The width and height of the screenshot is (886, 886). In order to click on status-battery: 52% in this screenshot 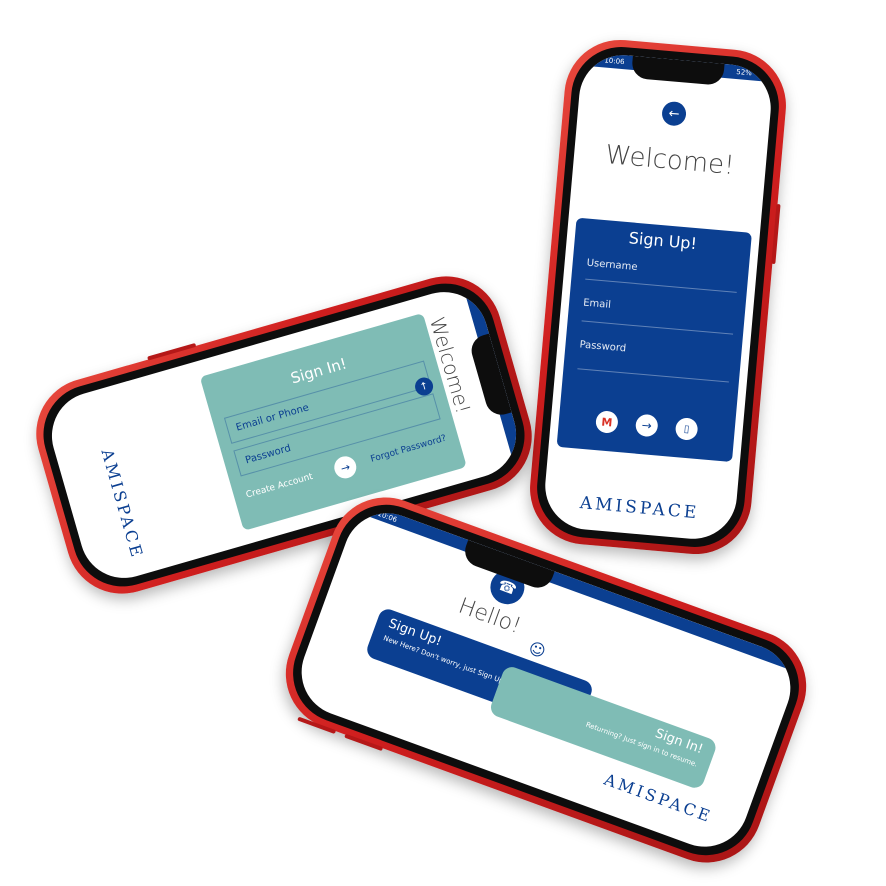, I will do `click(744, 72)`.